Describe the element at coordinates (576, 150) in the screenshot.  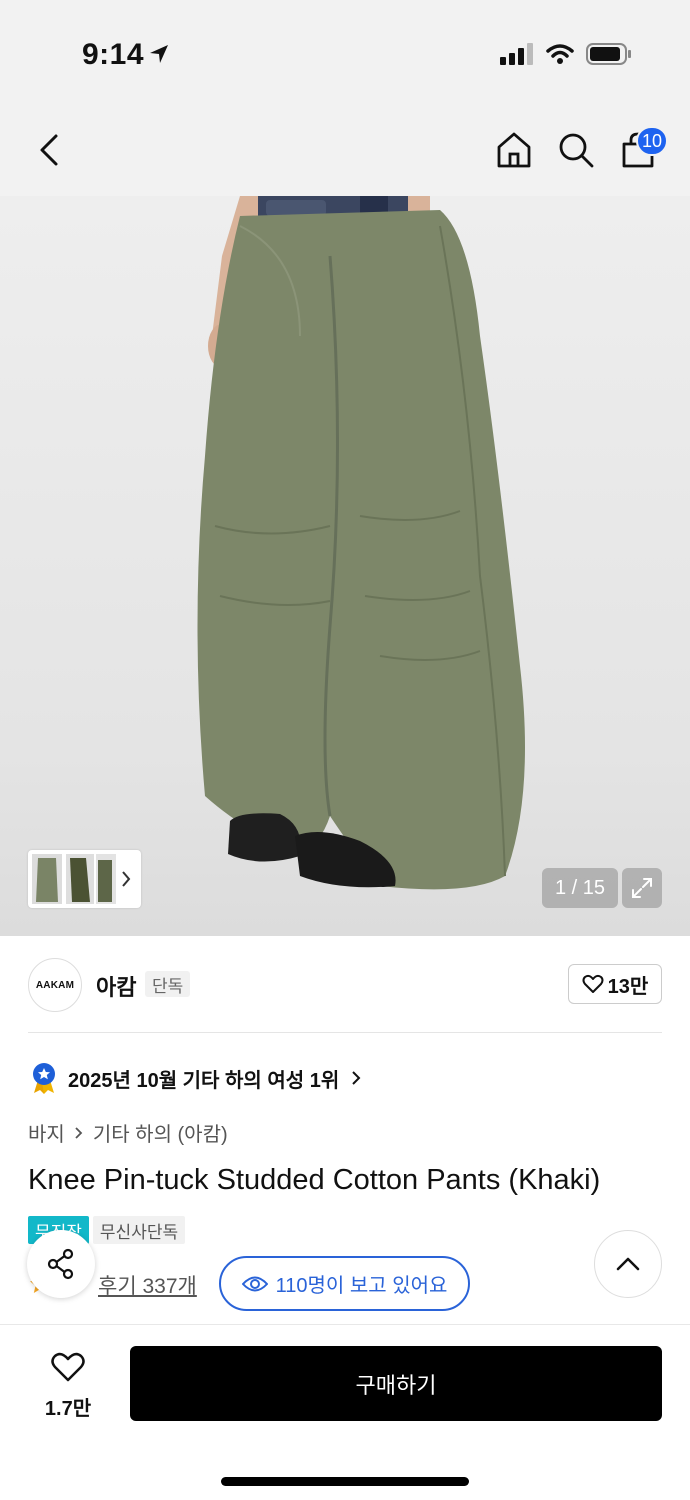
I see `search-icon` at that location.